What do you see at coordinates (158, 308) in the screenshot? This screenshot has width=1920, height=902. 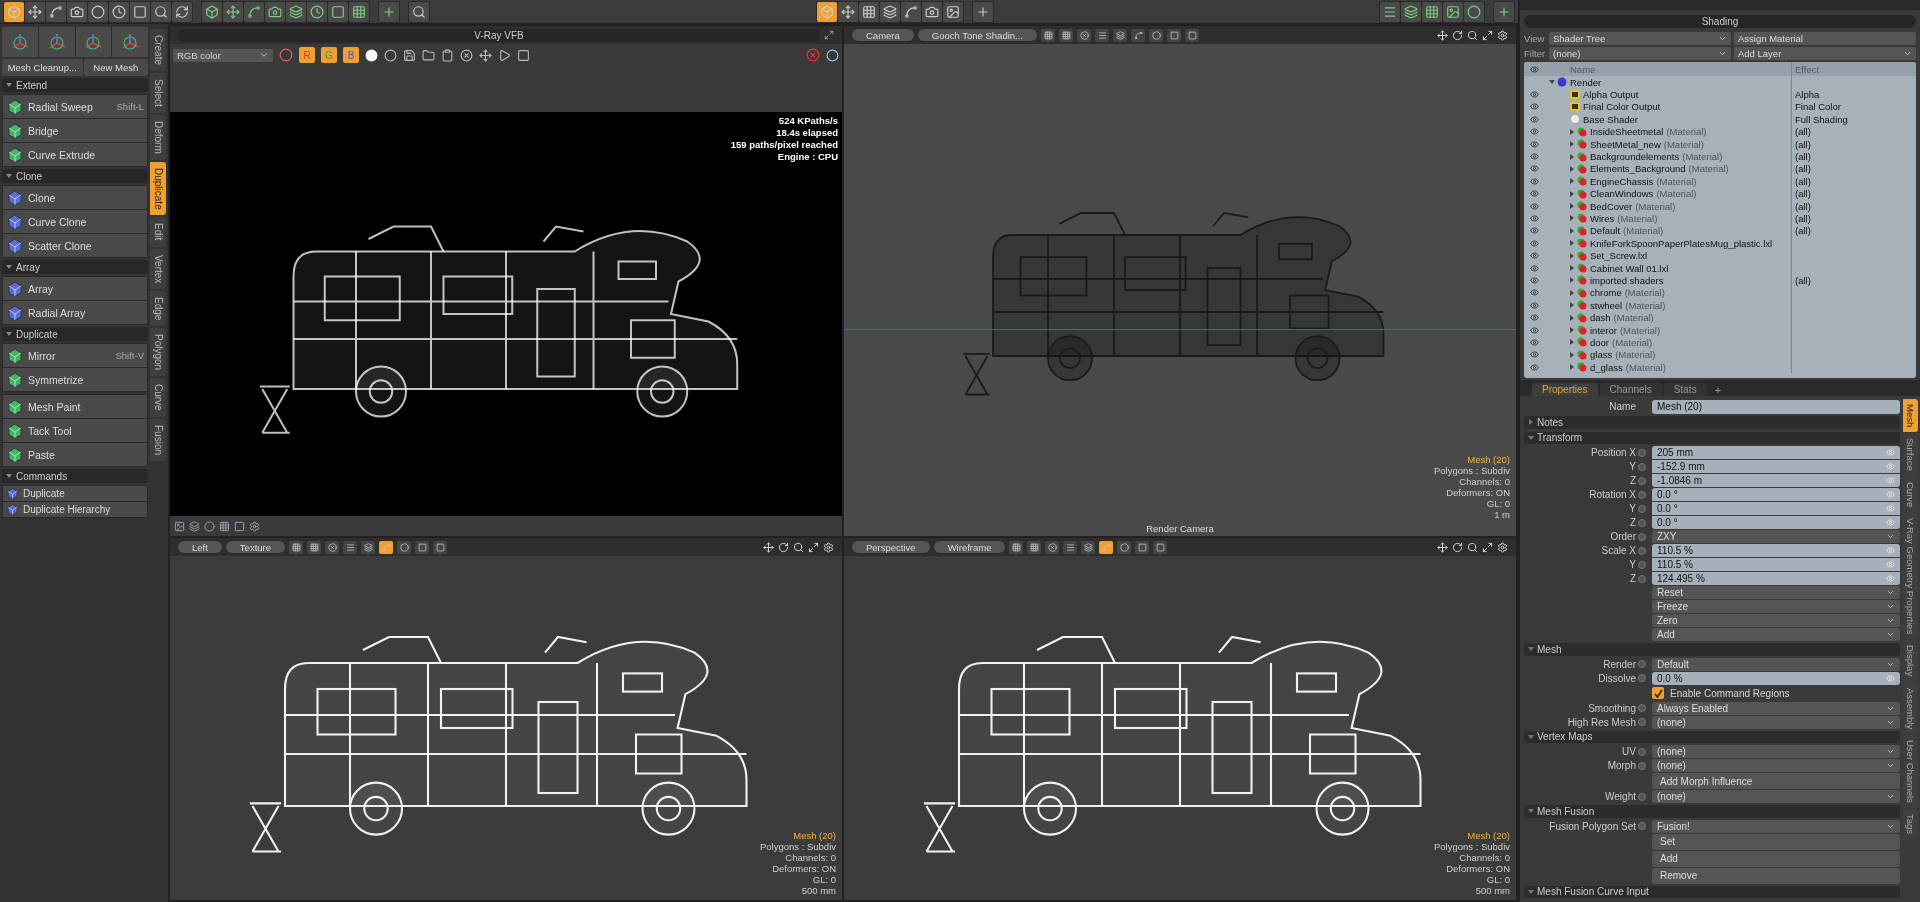 I see `toolbox-tab: Edge` at bounding box center [158, 308].